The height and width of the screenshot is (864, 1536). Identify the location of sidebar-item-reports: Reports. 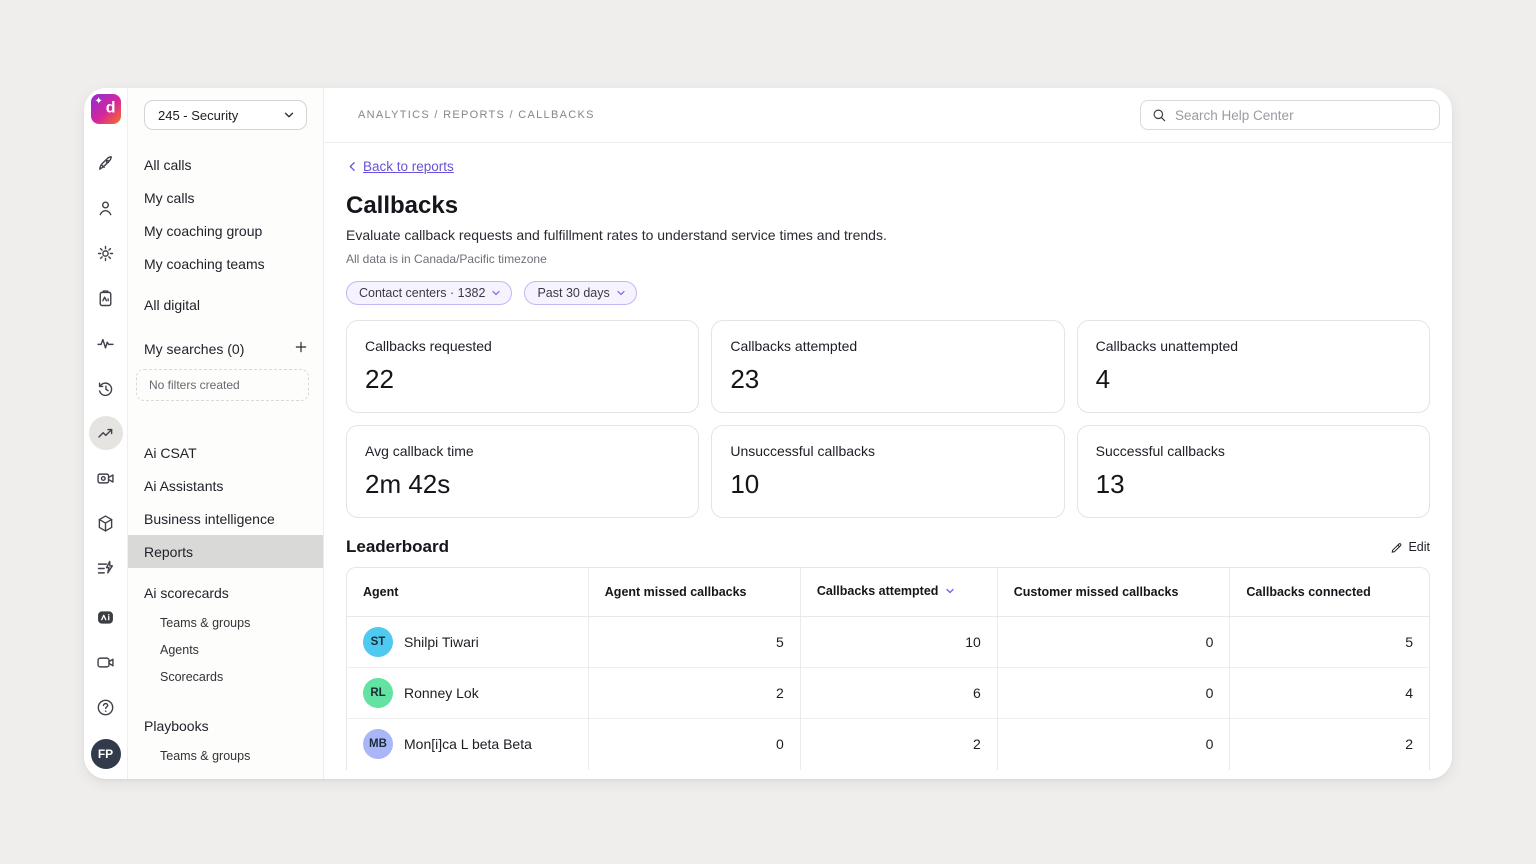
(225, 551).